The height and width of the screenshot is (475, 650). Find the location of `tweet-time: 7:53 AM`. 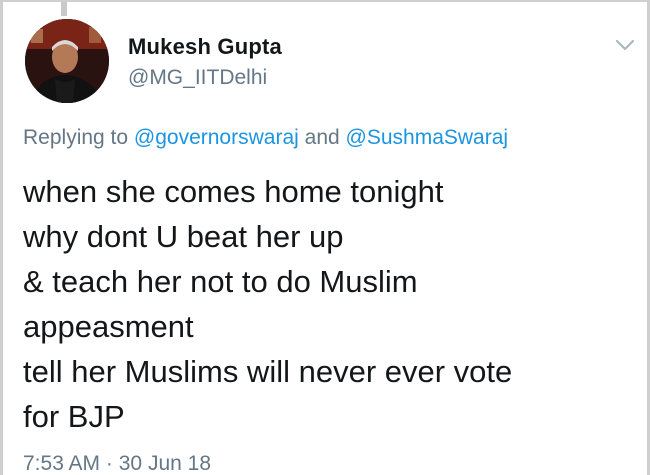

tweet-time: 7:53 AM is located at coordinates (62, 463).